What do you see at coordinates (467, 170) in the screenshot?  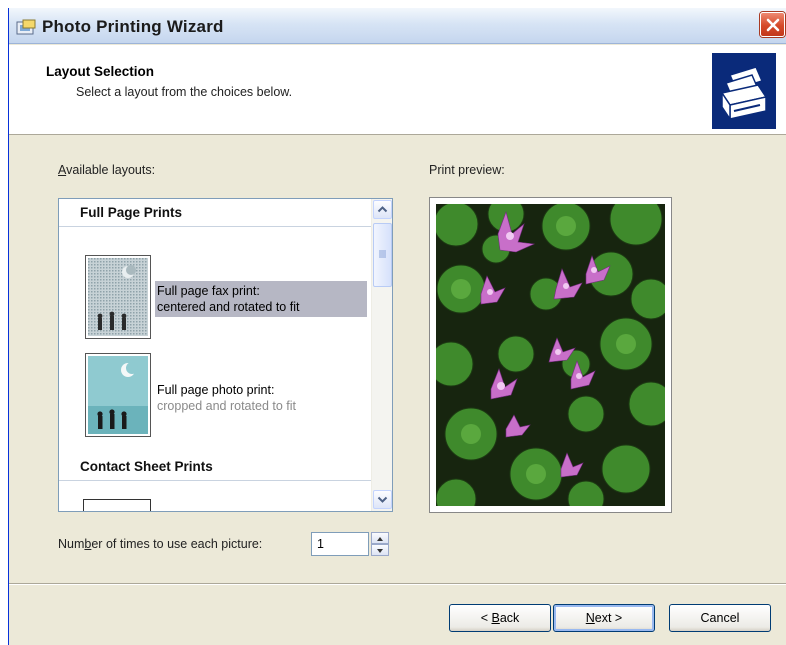 I see `print-preview-label: Print preview:` at bounding box center [467, 170].